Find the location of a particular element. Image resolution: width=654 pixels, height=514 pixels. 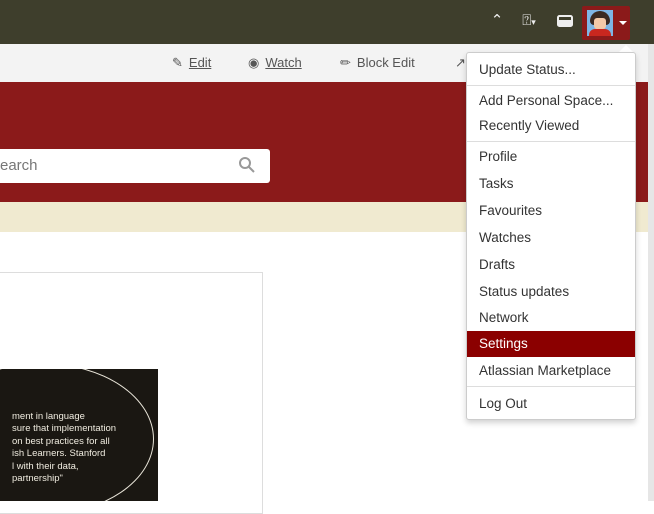

menu-item-drafts: Drafts is located at coordinates (551, 265).